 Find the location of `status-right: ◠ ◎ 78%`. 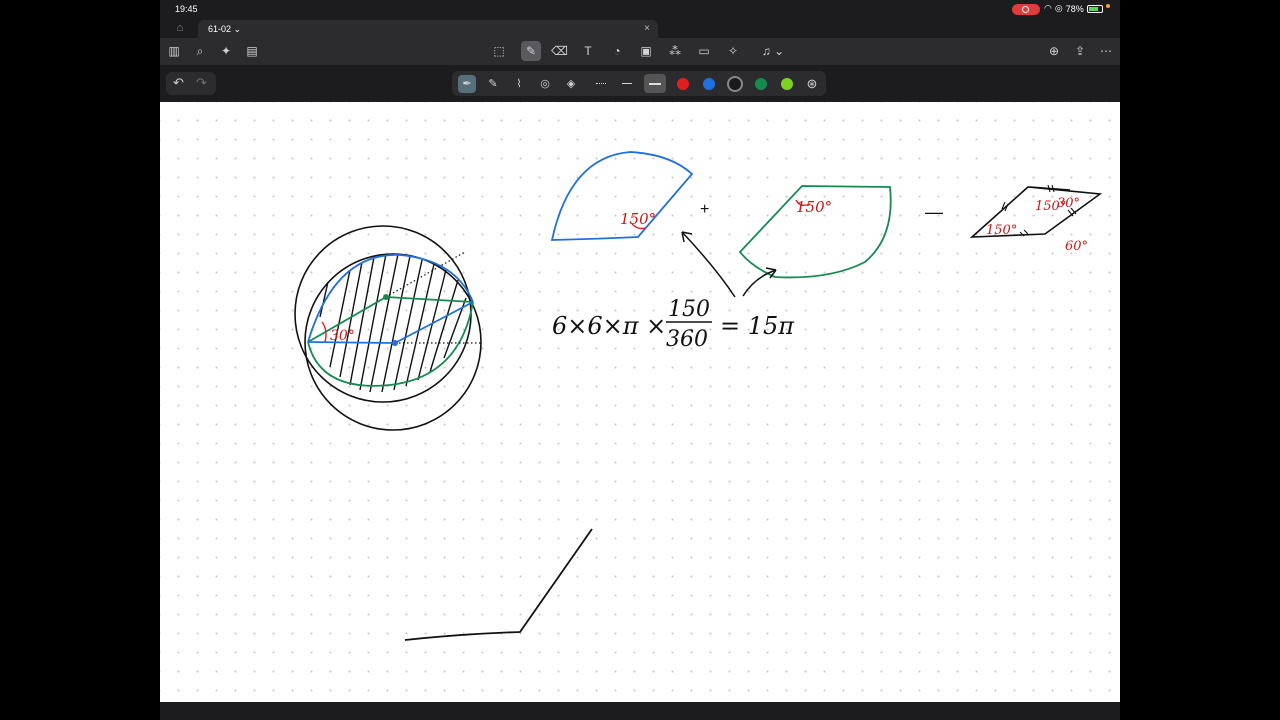

status-right: ◠ ◎ 78% is located at coordinates (1077, 8).